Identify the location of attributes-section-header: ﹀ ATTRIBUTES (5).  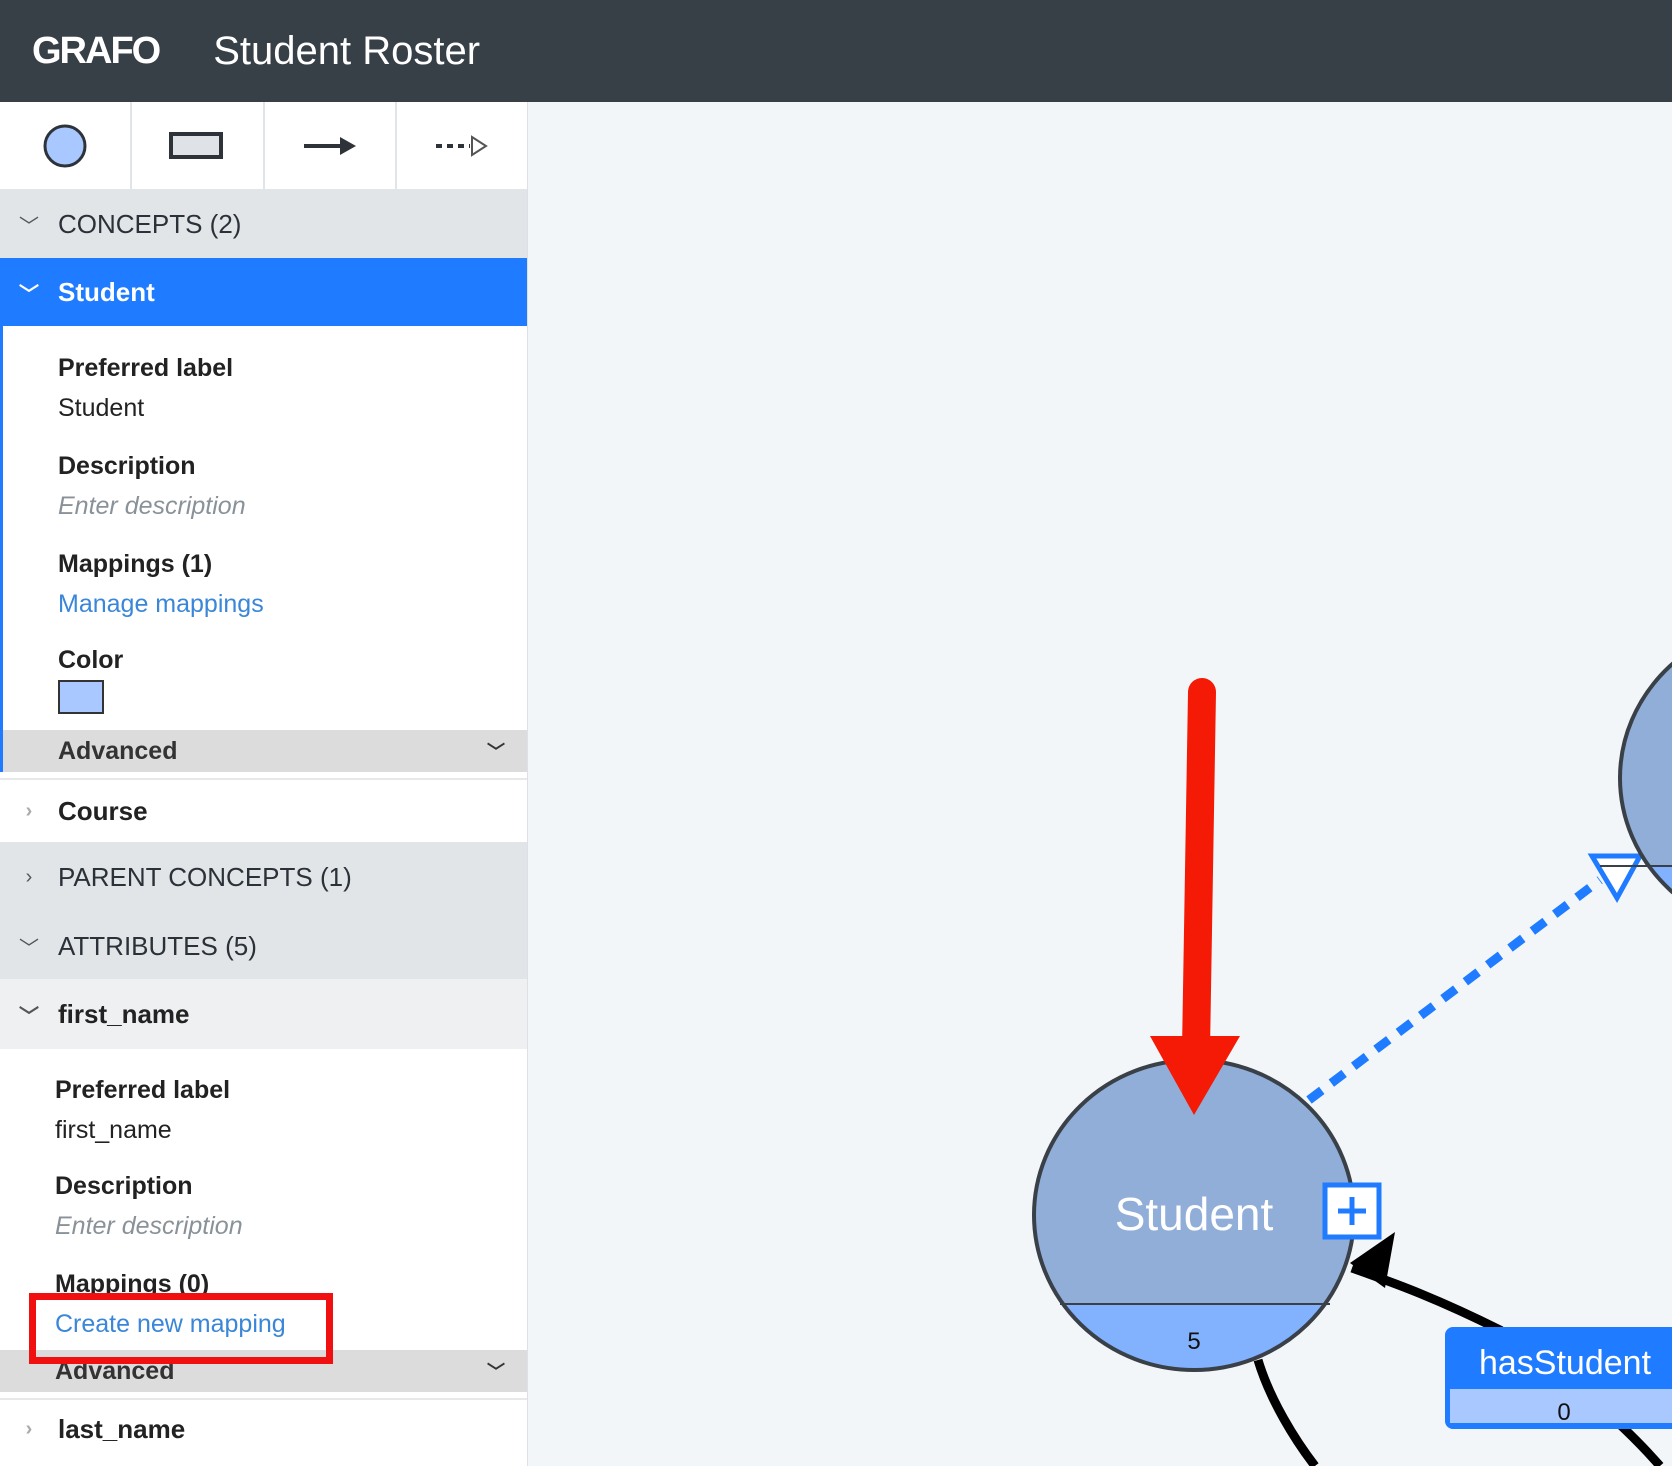
(263, 946).